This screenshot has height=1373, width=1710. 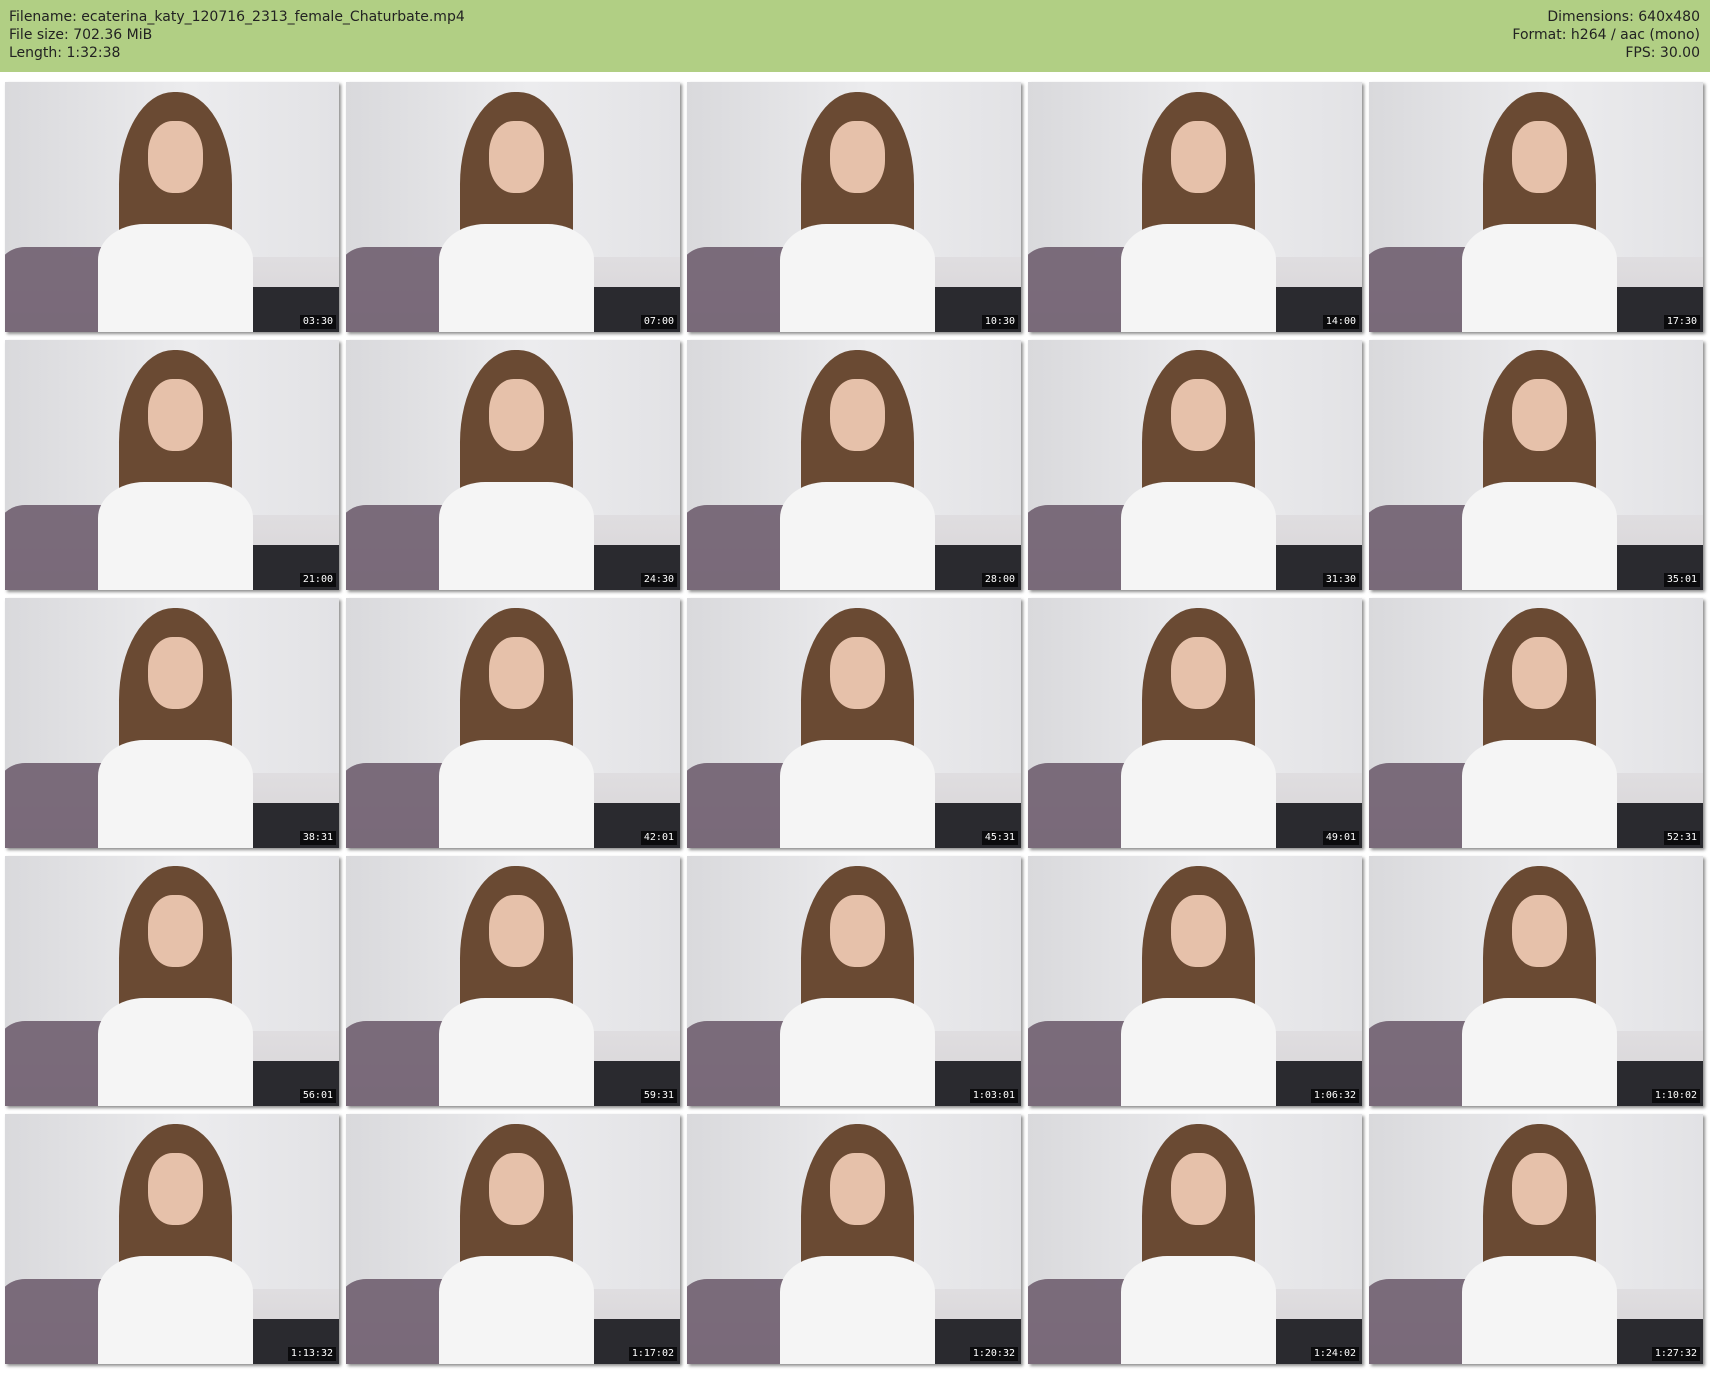 What do you see at coordinates (1675, 1096) in the screenshot?
I see `timestamp-label: 1:10:02` at bounding box center [1675, 1096].